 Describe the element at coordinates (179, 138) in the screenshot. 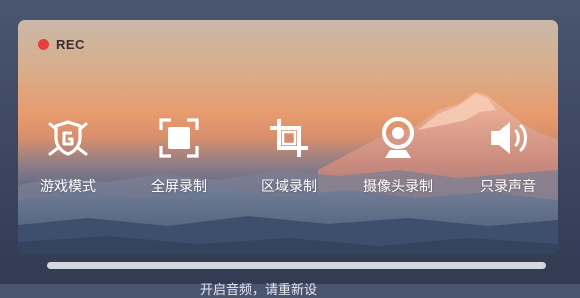

I see `fullscreen-icon` at that location.